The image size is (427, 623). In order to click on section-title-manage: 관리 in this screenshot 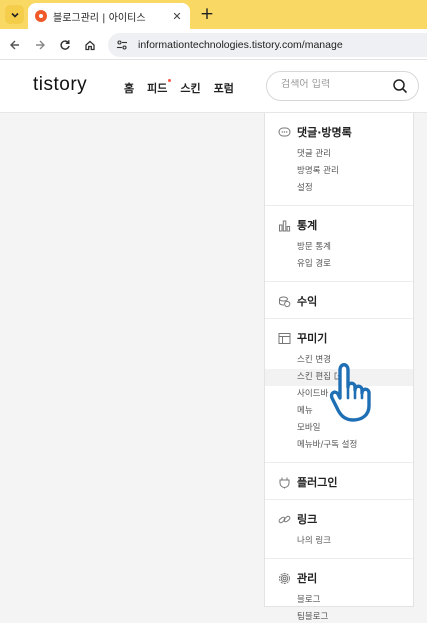, I will do `click(307, 578)`.